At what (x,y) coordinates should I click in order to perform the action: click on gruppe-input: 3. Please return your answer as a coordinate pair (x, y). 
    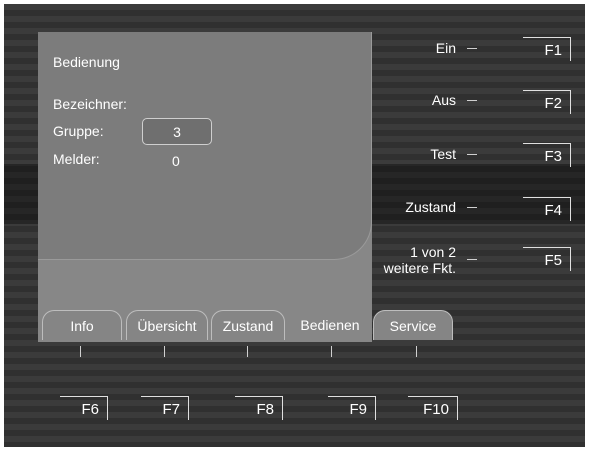
    Looking at the image, I should click on (177, 131).